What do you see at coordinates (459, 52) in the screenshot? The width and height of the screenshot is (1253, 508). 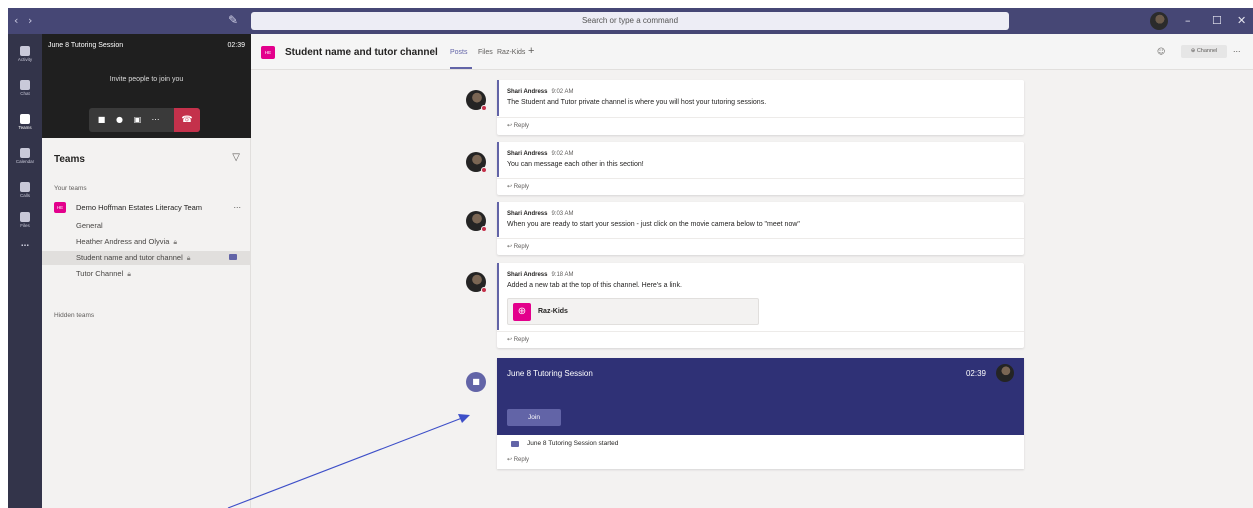 I see `tab-posts: Posts` at bounding box center [459, 52].